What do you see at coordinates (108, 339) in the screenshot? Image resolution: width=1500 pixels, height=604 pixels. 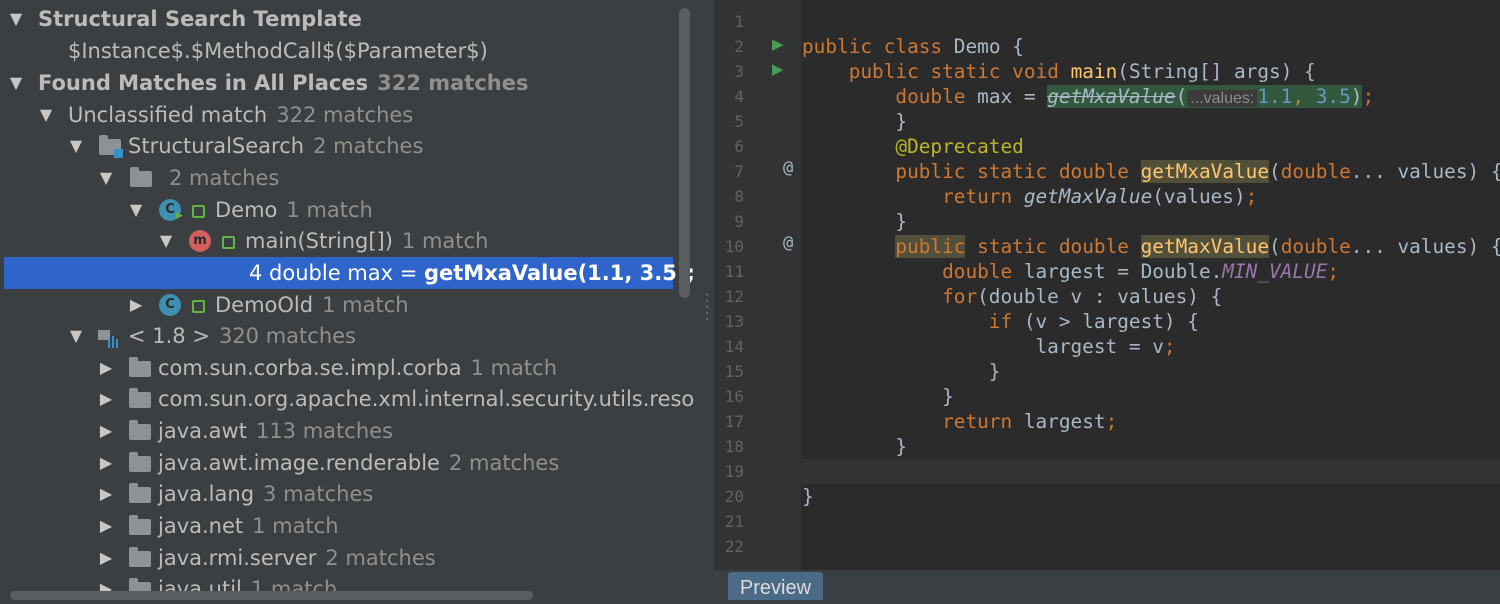 I see `library-icon` at bounding box center [108, 339].